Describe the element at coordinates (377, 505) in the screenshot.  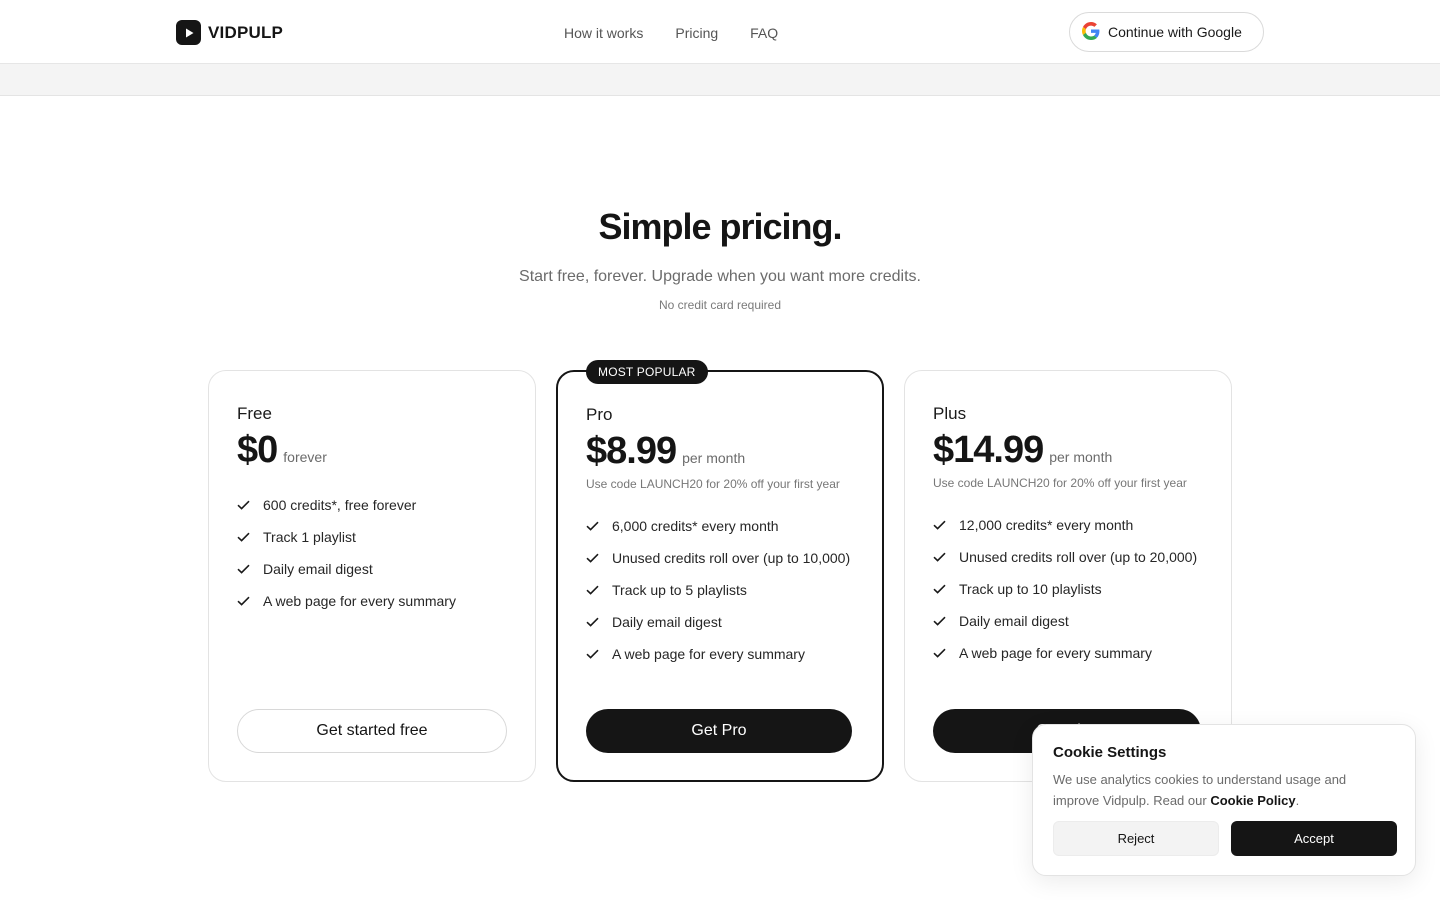
I see `feature-item: 600 credits*, free forever` at that location.